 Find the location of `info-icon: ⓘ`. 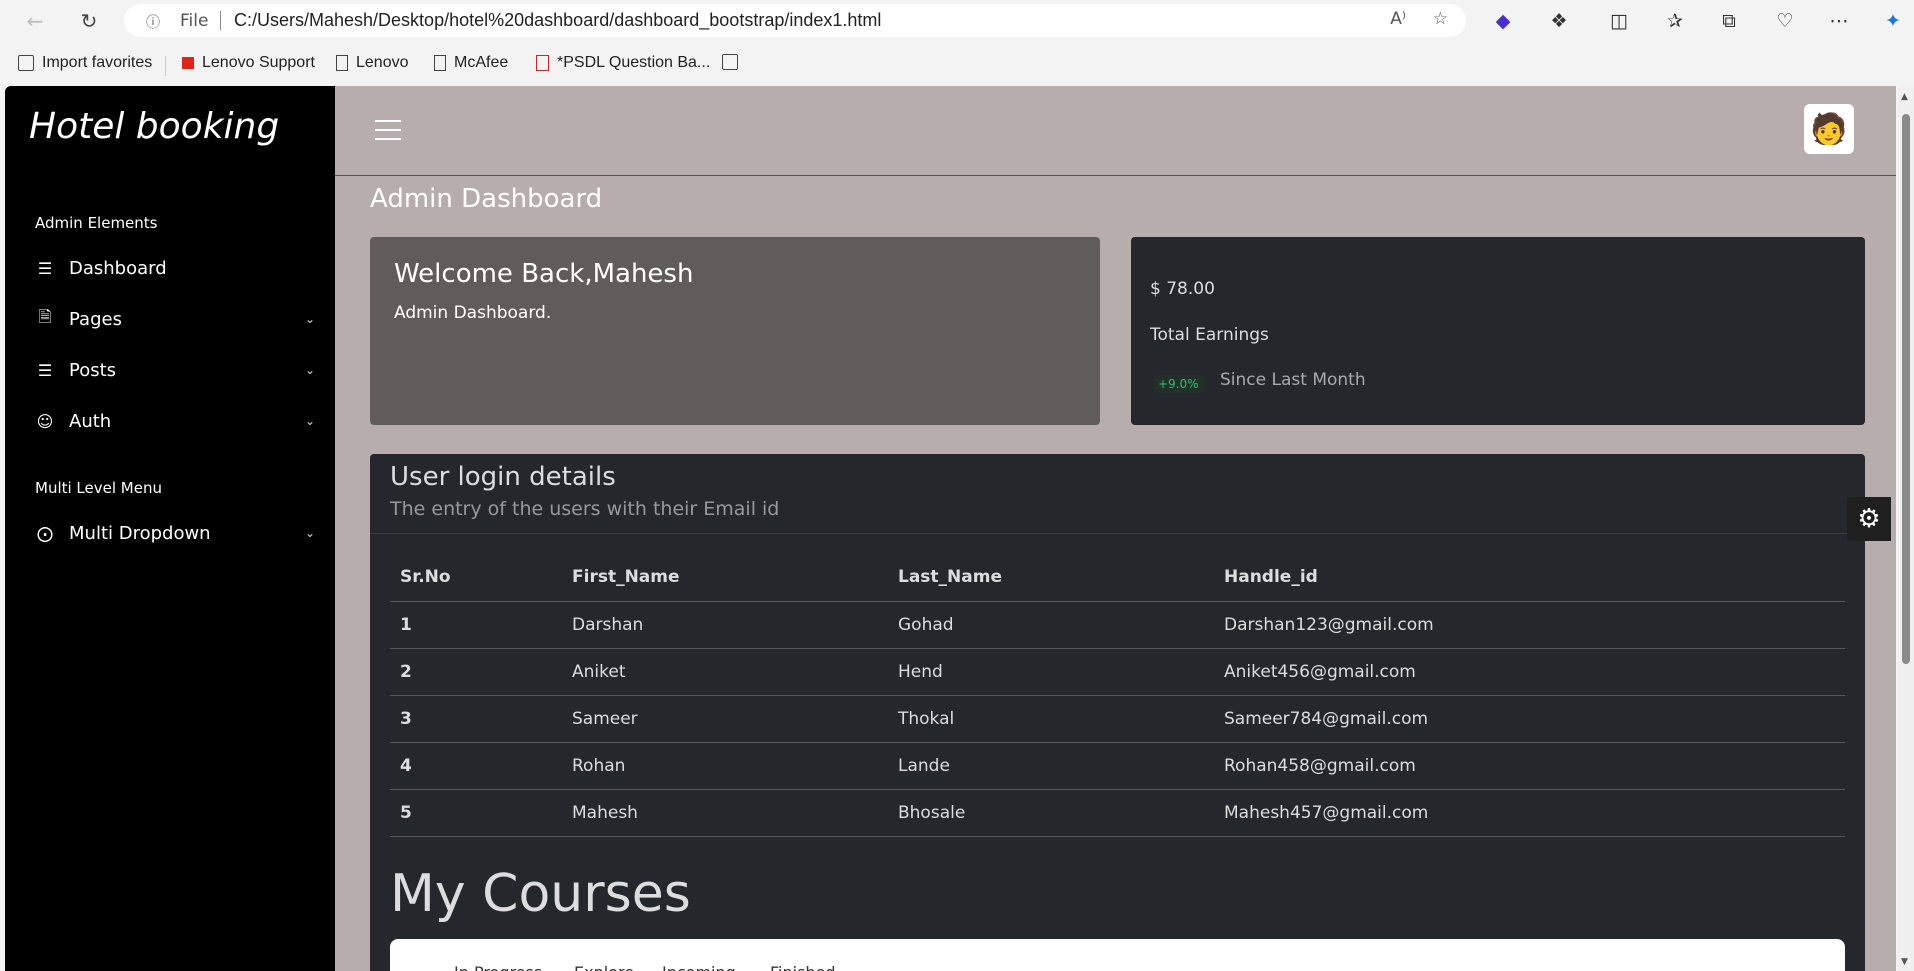

info-icon: ⓘ is located at coordinates (153, 22).